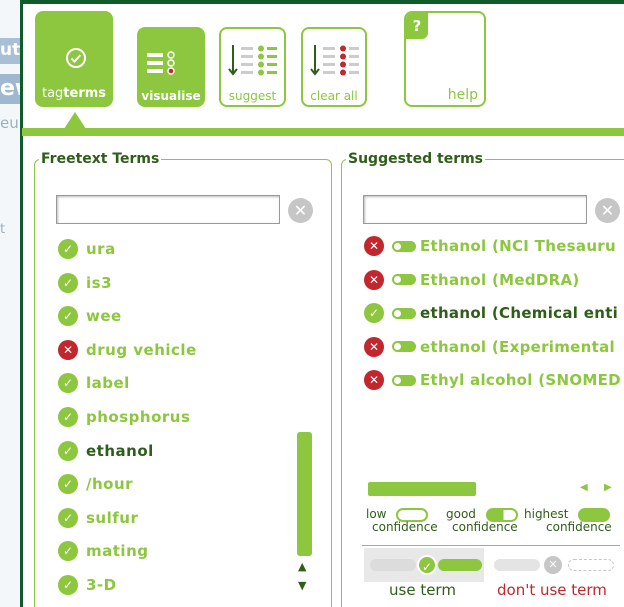 This screenshot has width=624, height=607. I want to click on high-confidence-legend: highest confidence, so click(568, 521).